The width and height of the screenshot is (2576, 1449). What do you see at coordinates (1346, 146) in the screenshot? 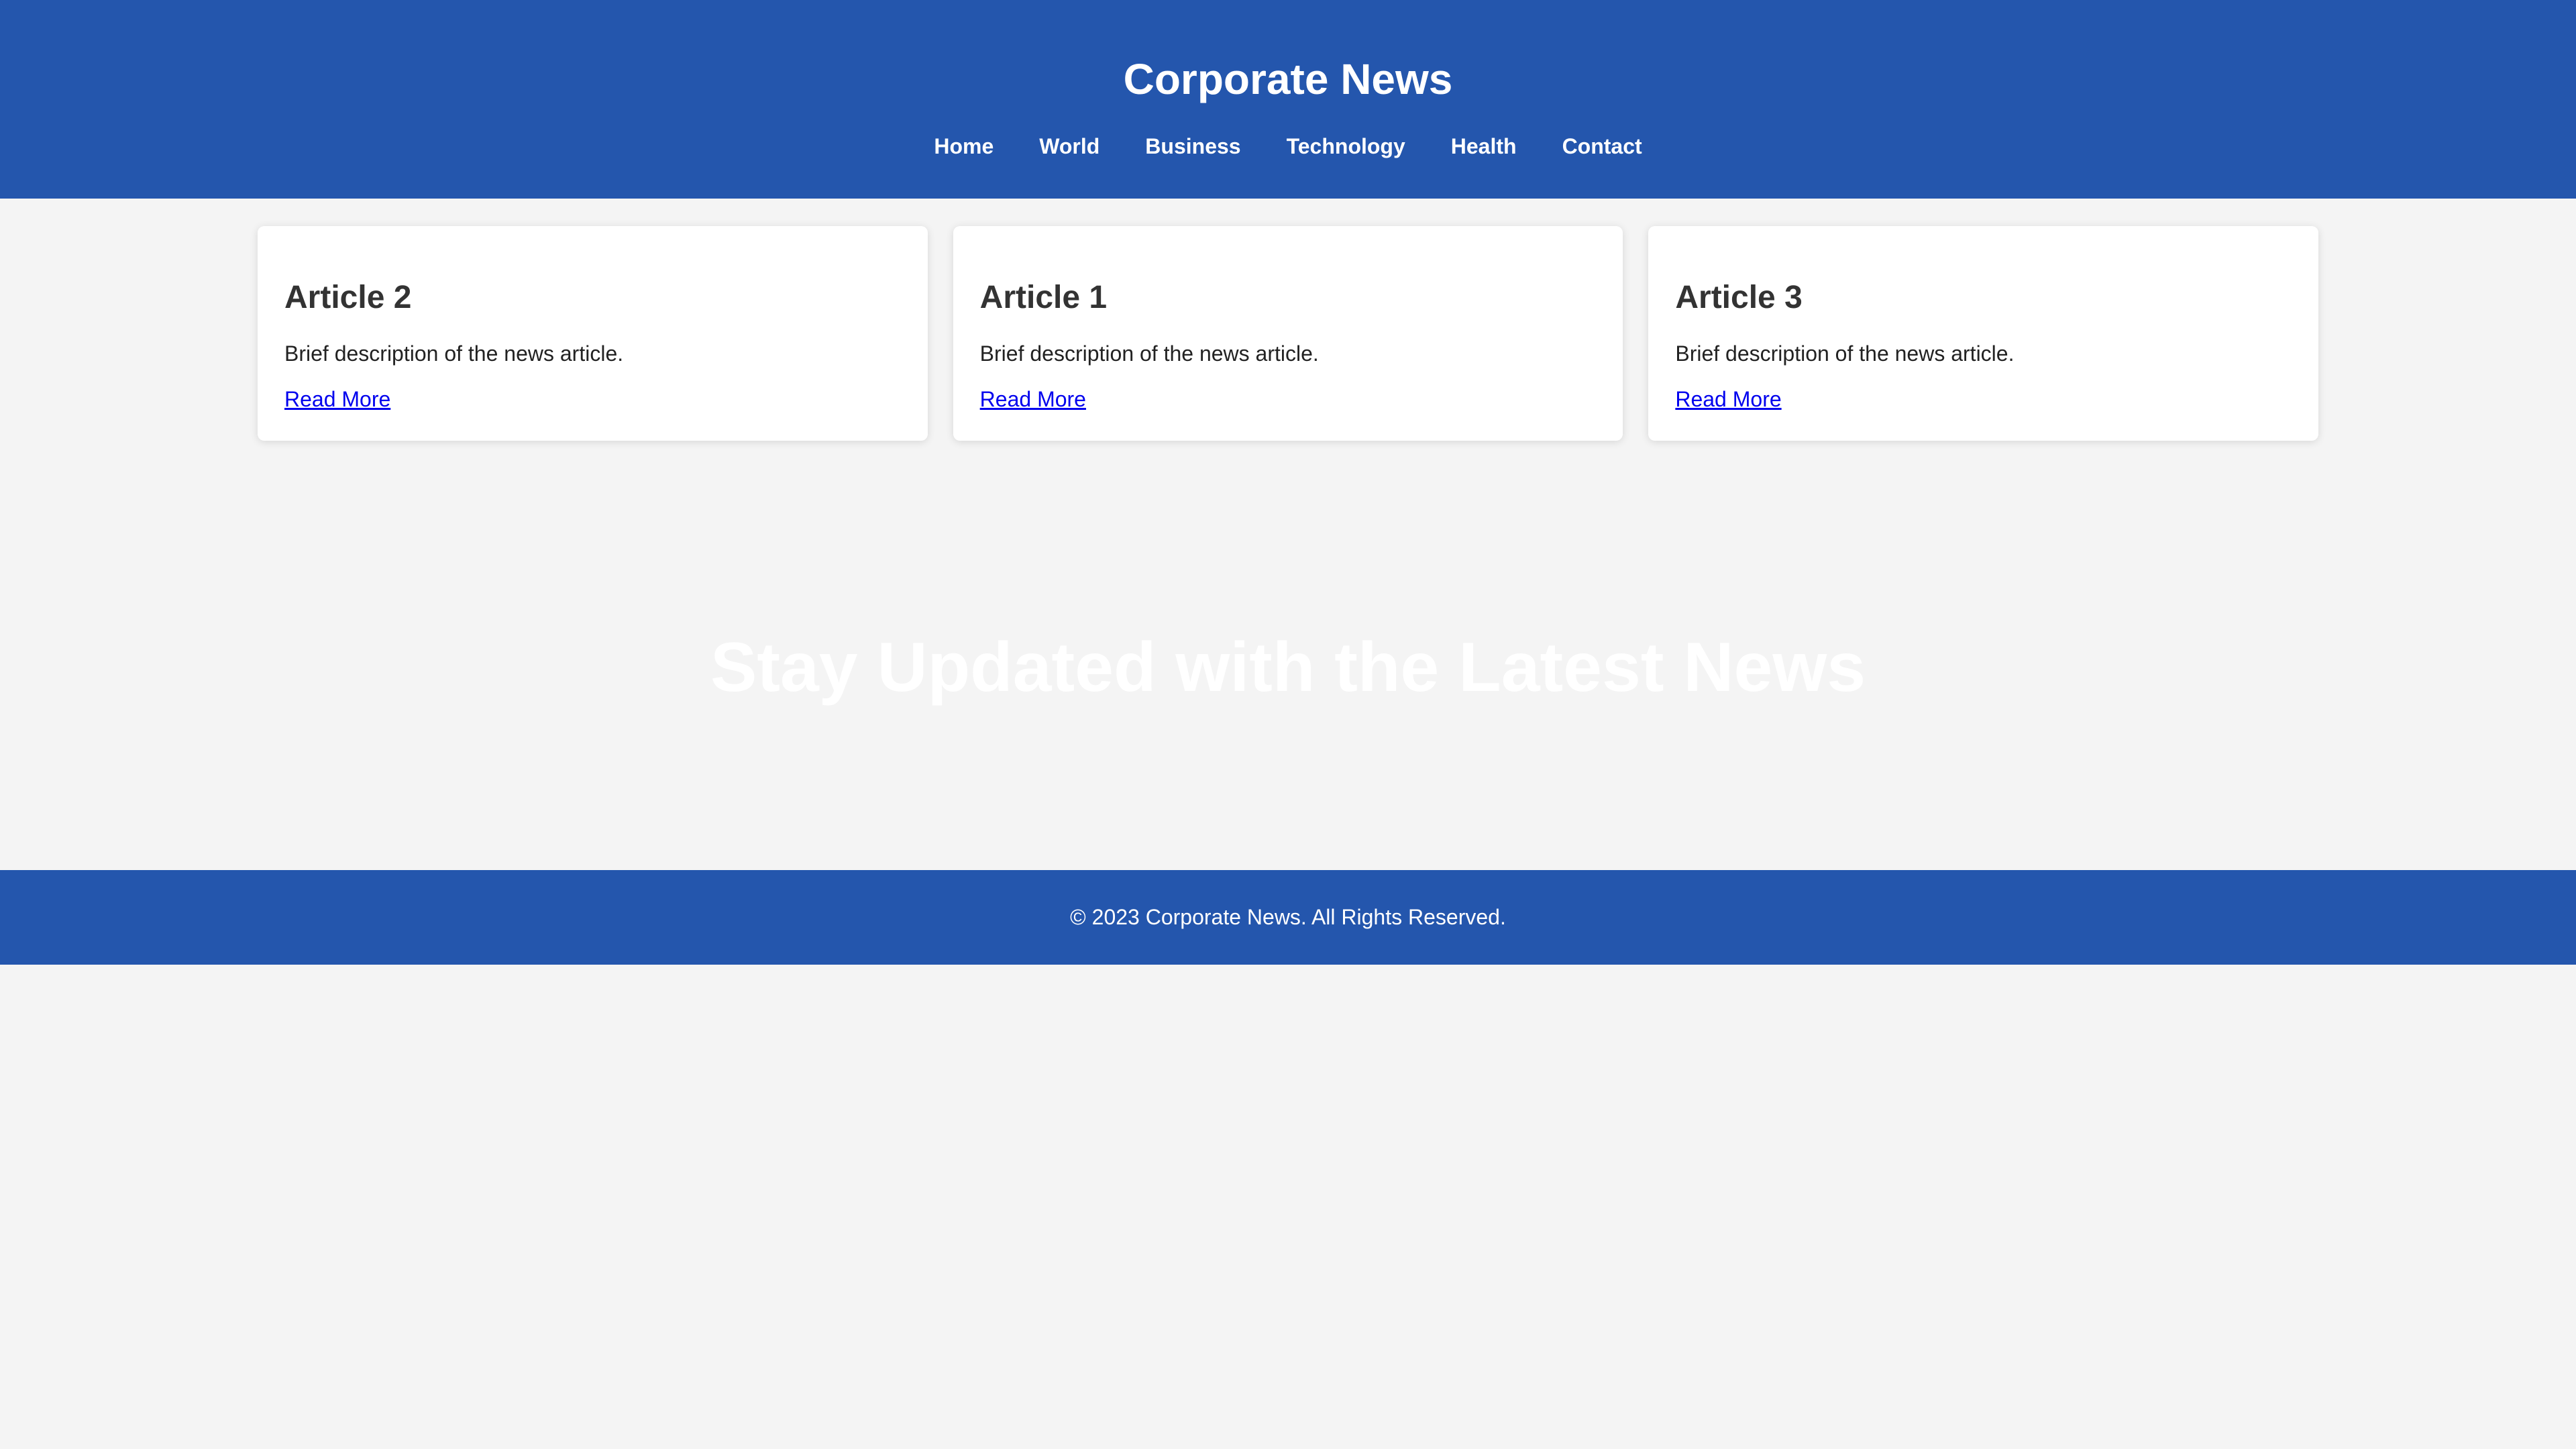
I see `nav-item-technology: Technology` at bounding box center [1346, 146].